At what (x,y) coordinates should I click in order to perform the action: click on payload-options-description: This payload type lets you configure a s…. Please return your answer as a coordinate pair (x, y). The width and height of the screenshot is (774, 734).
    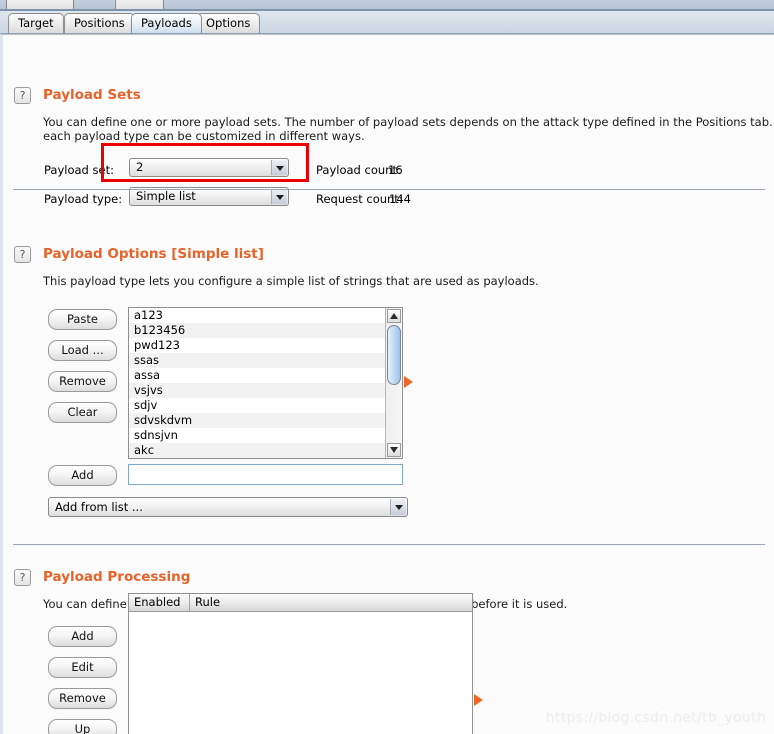
    Looking at the image, I should click on (291, 281).